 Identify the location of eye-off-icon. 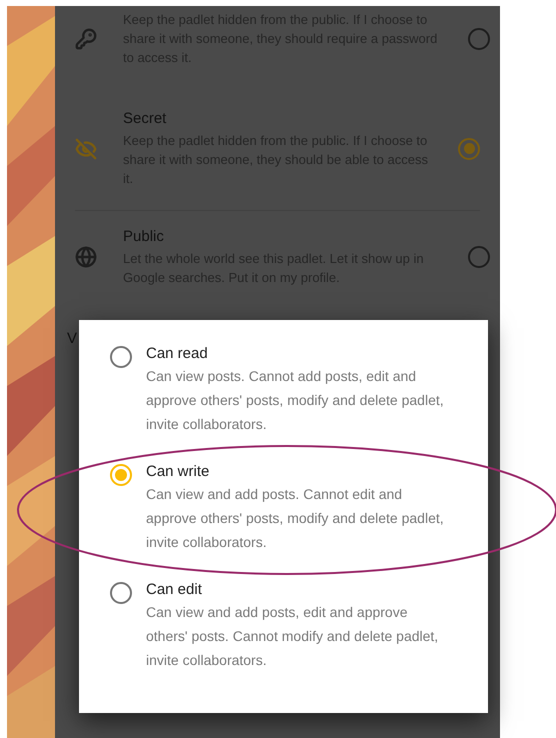
(86, 149).